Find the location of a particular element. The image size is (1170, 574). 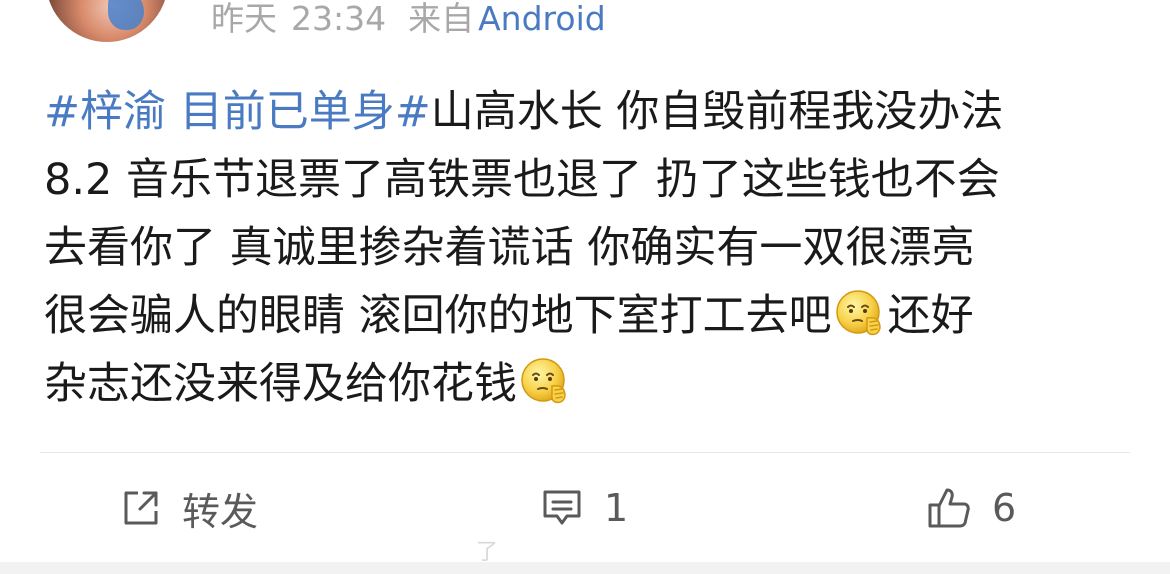

post-meta: 昨天 23:34 来自 Android is located at coordinates (408, 20).